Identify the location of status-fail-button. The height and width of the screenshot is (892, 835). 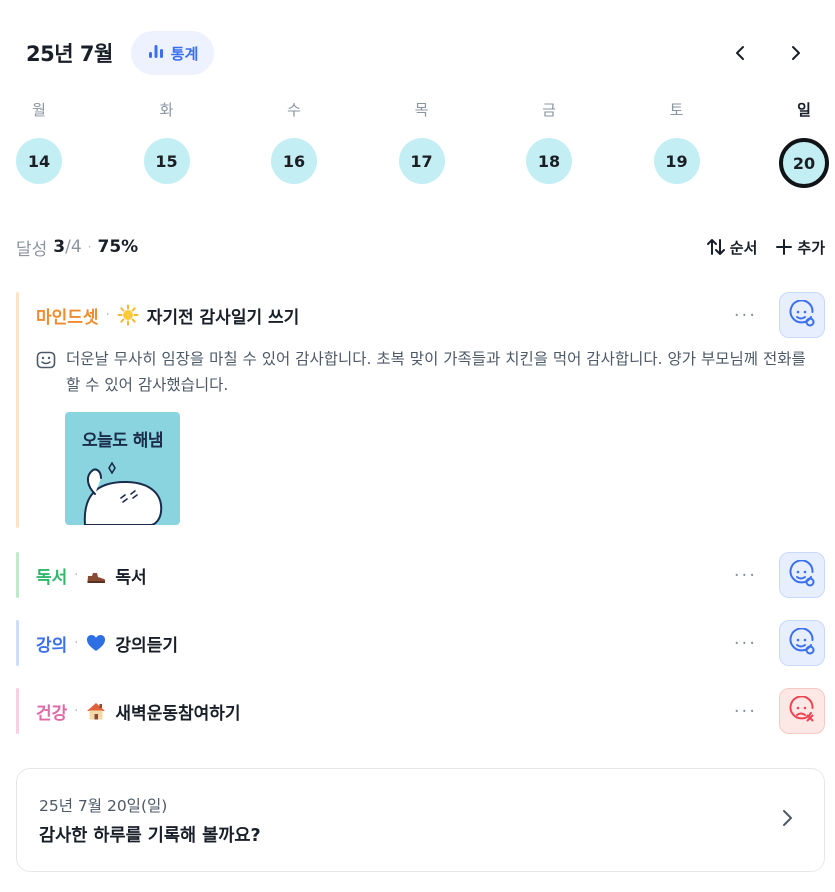
(802, 711).